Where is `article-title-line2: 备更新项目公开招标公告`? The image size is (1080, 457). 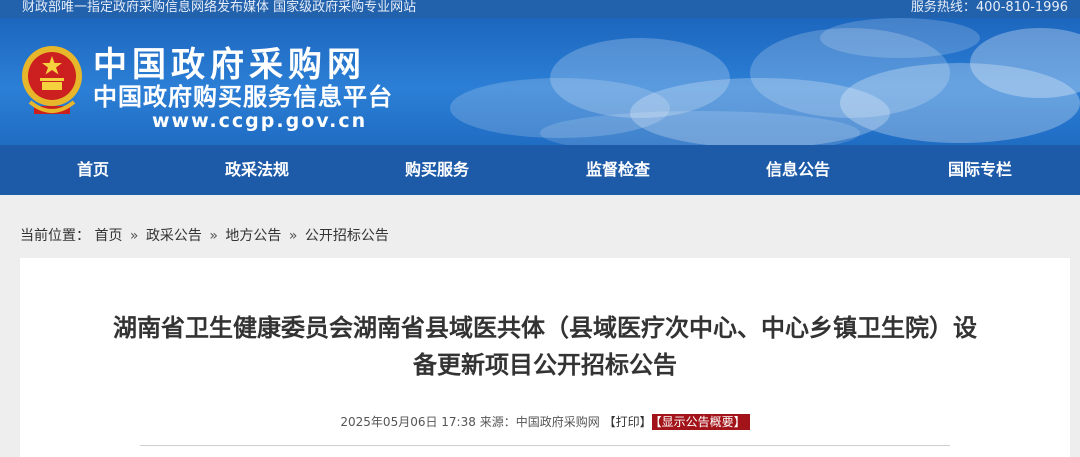
article-title-line2: 备更新项目公开招标公告 is located at coordinates (545, 365).